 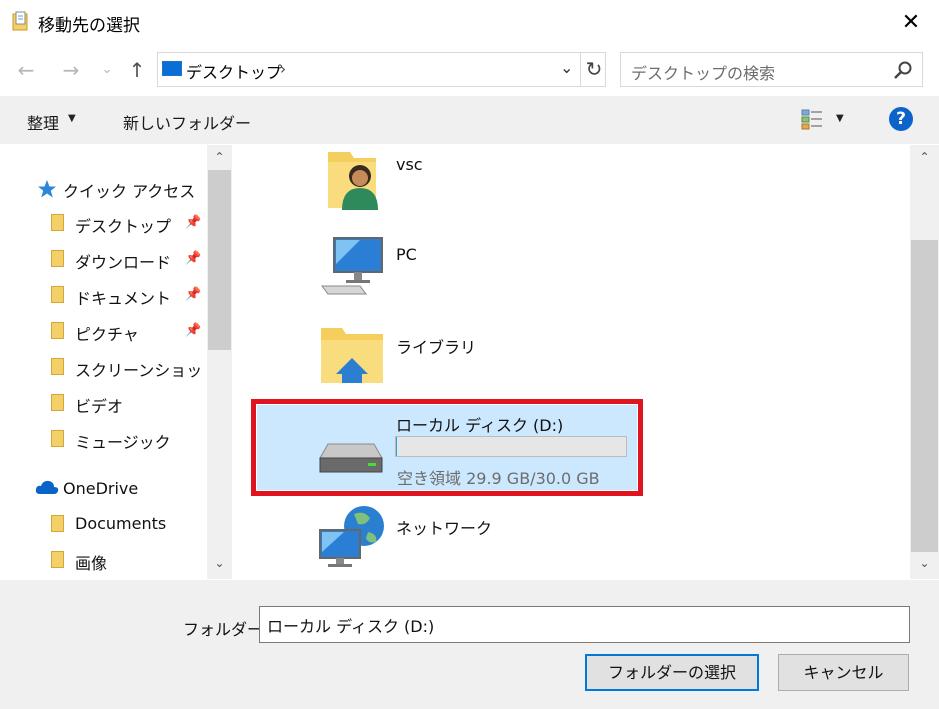 What do you see at coordinates (71, 70) in the screenshot?
I see `forward-button: →` at bounding box center [71, 70].